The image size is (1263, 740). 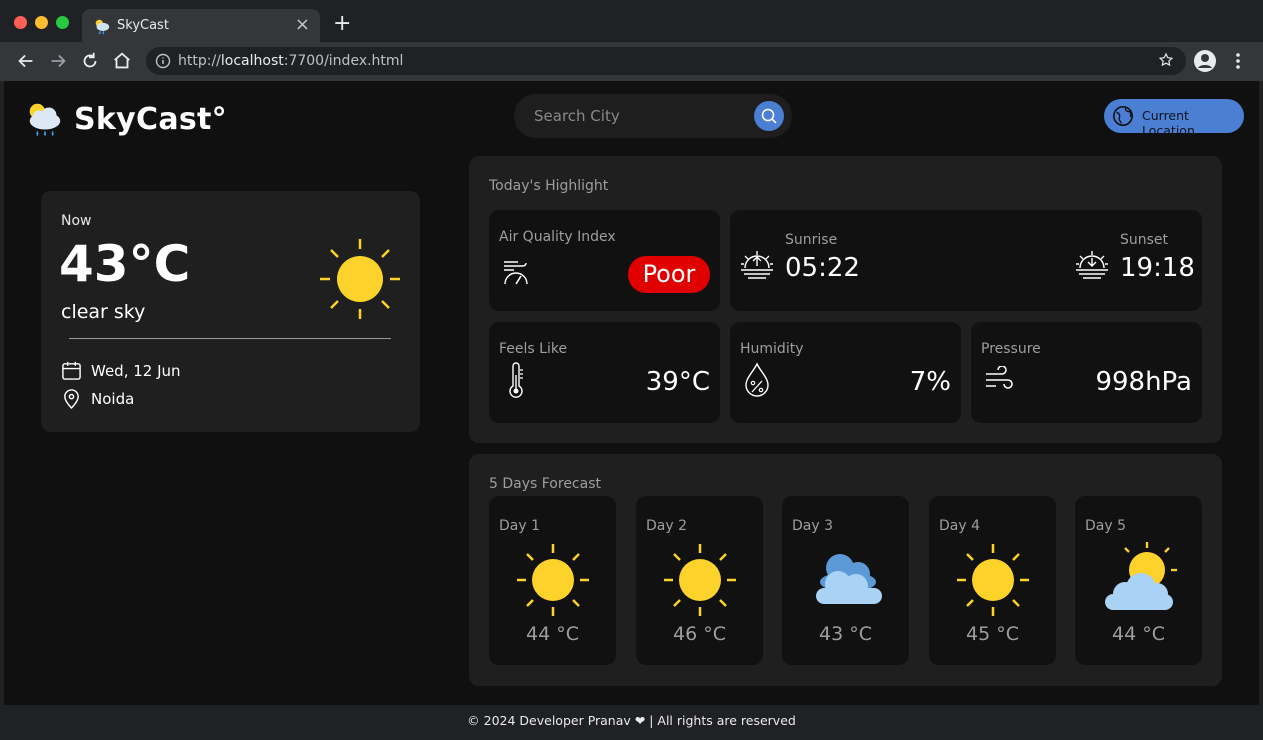 I want to click on bookmark-star-icon, so click(x=1166, y=60).